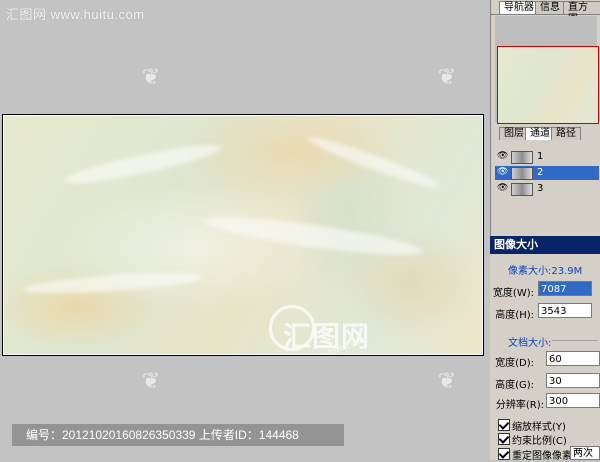 This screenshot has height=462, width=600. Describe the element at coordinates (530, 343) in the screenshot. I see `doc-size-label: 文档大小:` at that location.